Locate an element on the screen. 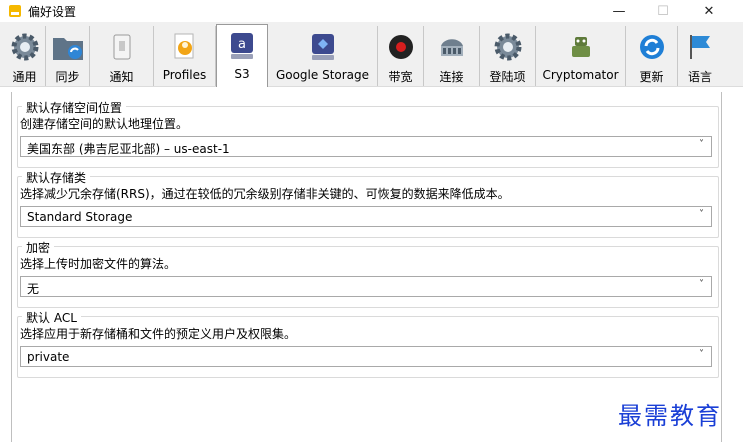 The height and width of the screenshot is (442, 743). tab-update: 更新 is located at coordinates (652, 56).